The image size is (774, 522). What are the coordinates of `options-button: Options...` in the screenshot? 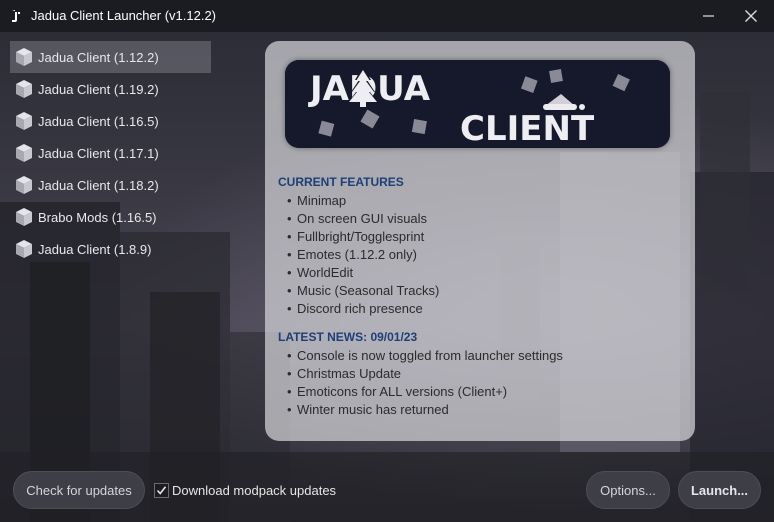 It's located at (628, 490).